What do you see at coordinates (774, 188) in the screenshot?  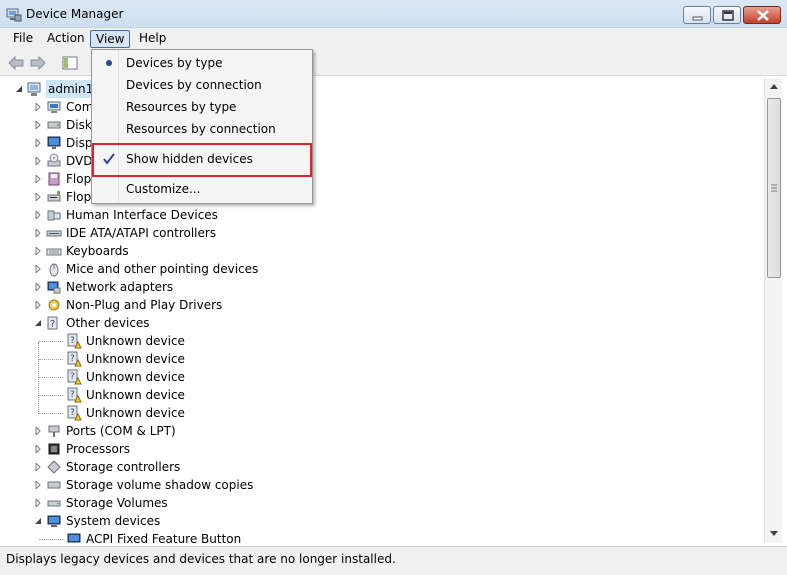 I see `scroll-thumb` at bounding box center [774, 188].